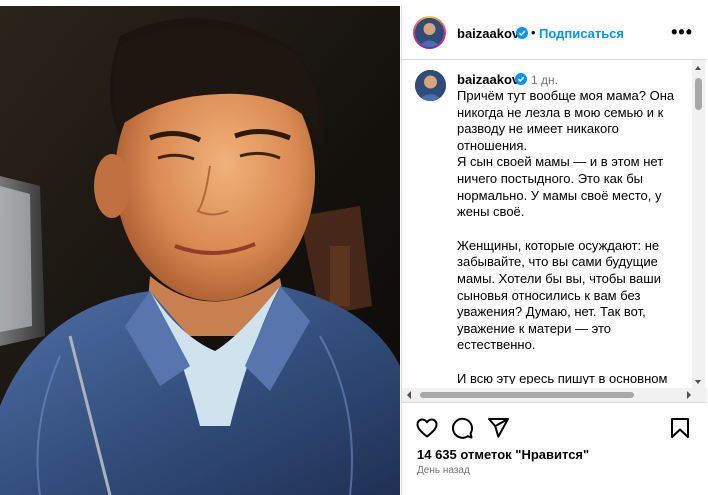  Describe the element at coordinates (698, 382) in the screenshot. I see `scroll-down-arrow` at that location.